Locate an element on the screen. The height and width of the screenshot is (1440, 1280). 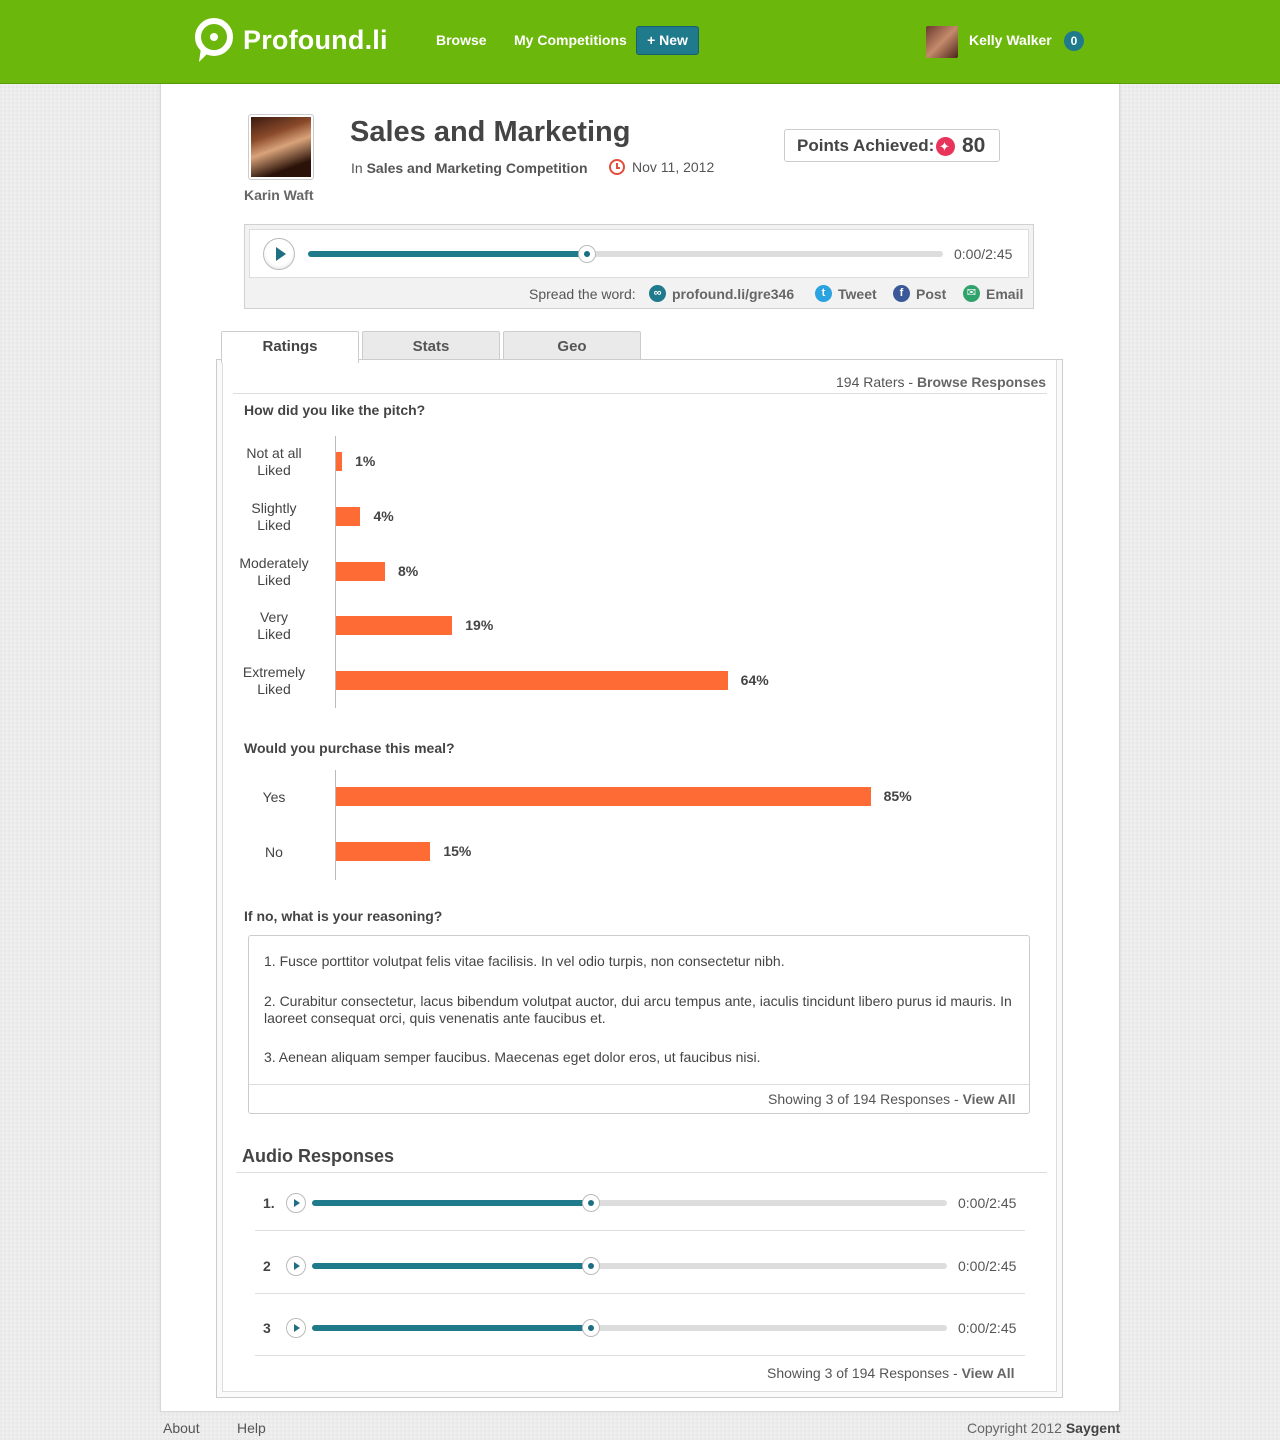
user-avatar is located at coordinates (942, 42).